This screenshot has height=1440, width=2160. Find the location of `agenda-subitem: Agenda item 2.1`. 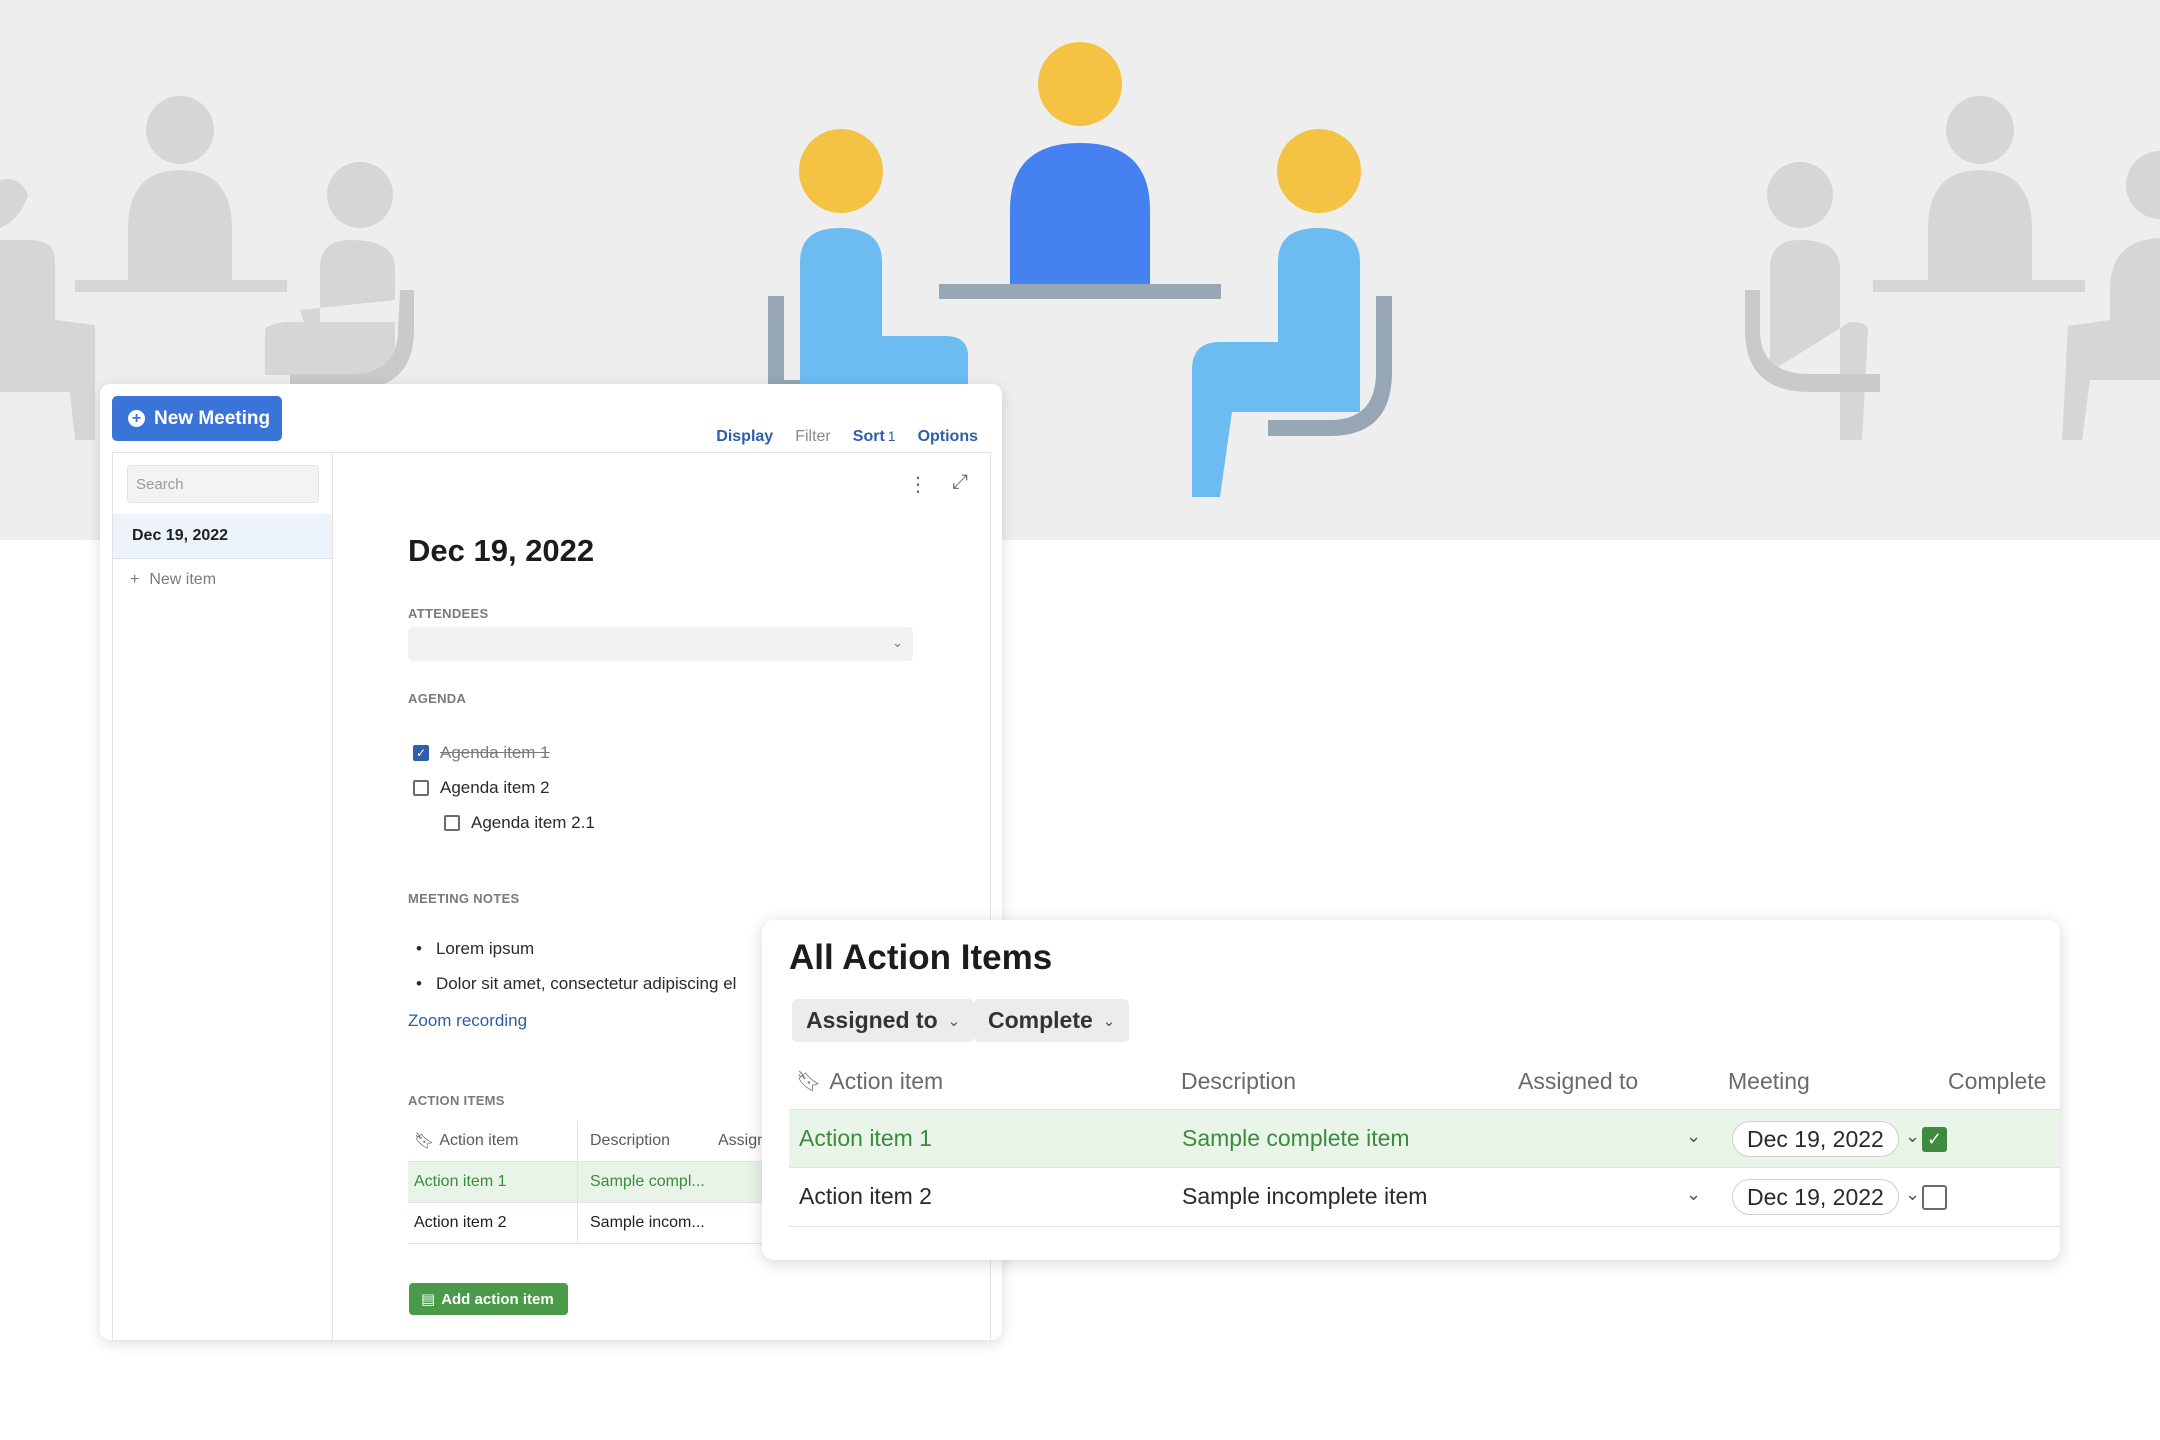

agenda-subitem: Agenda item 2.1 is located at coordinates (519, 823).